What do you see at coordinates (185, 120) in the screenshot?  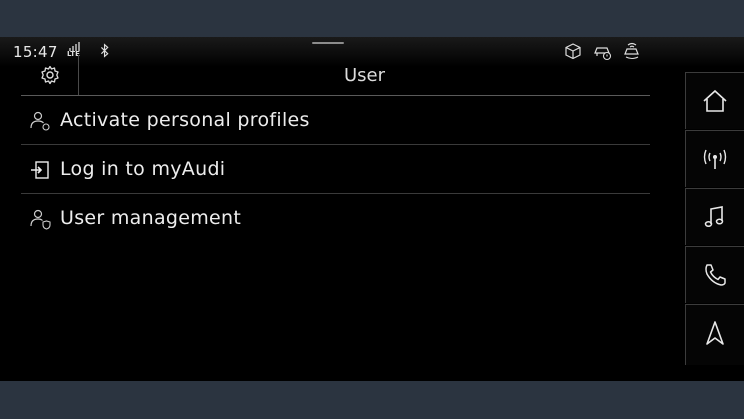 I see `menu-item-label: Activate personal profiles` at bounding box center [185, 120].